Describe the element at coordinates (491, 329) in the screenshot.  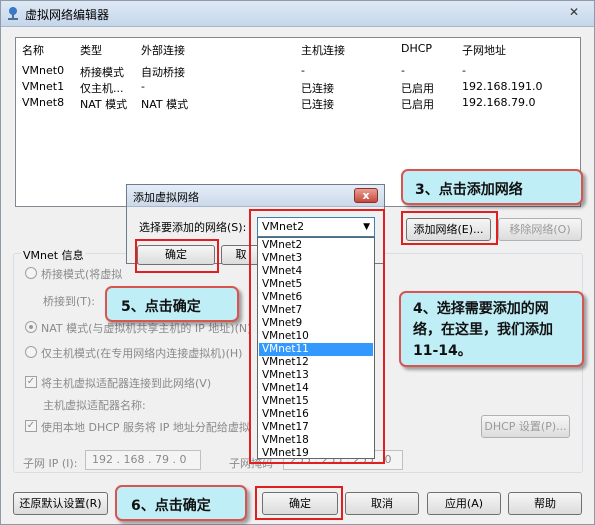
I see `callout-step4: 4、选择需要添加的网络，在这里，我们添加11-14。` at that location.